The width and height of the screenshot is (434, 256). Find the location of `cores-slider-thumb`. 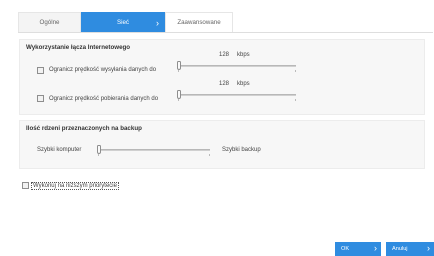

cores-slider-thumb is located at coordinates (99, 149).